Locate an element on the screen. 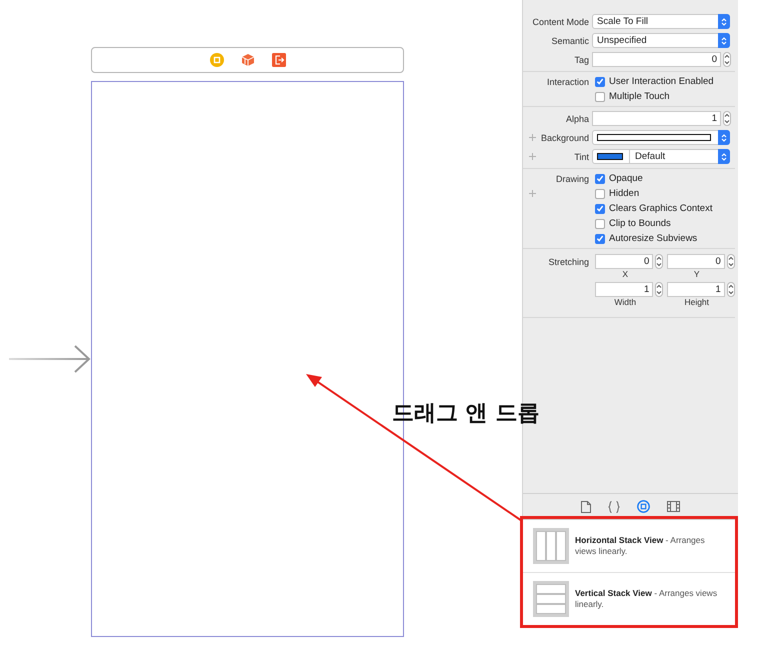 The width and height of the screenshot is (760, 654). checkbox-label: Multiple Touch is located at coordinates (639, 96).